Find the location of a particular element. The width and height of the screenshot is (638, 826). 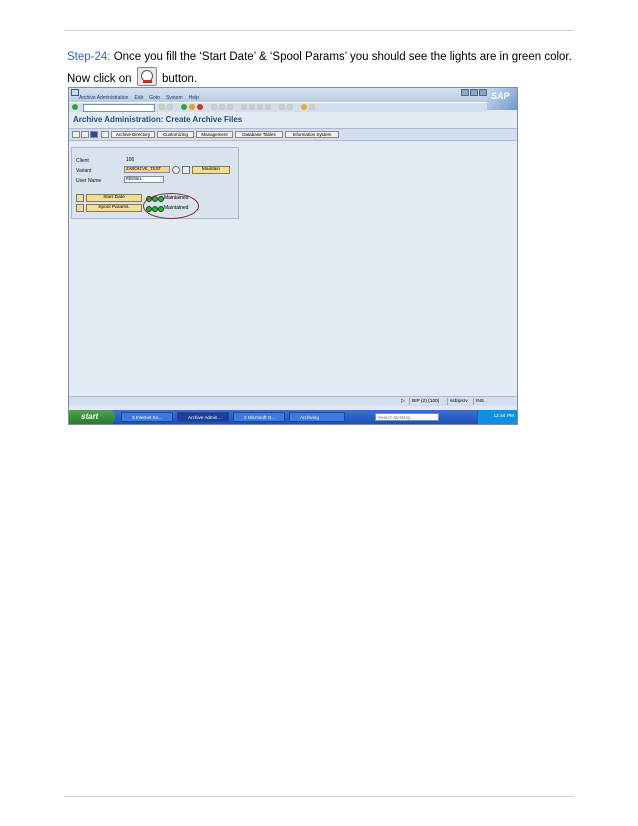

status-system: BIP (2) (100) is located at coordinates (425, 401).